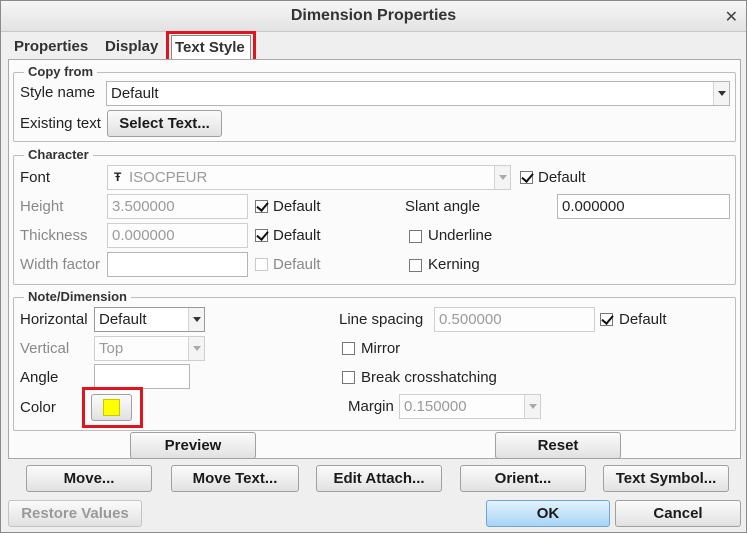 This screenshot has height=533, width=747. I want to click on font-label: Font, so click(35, 177).